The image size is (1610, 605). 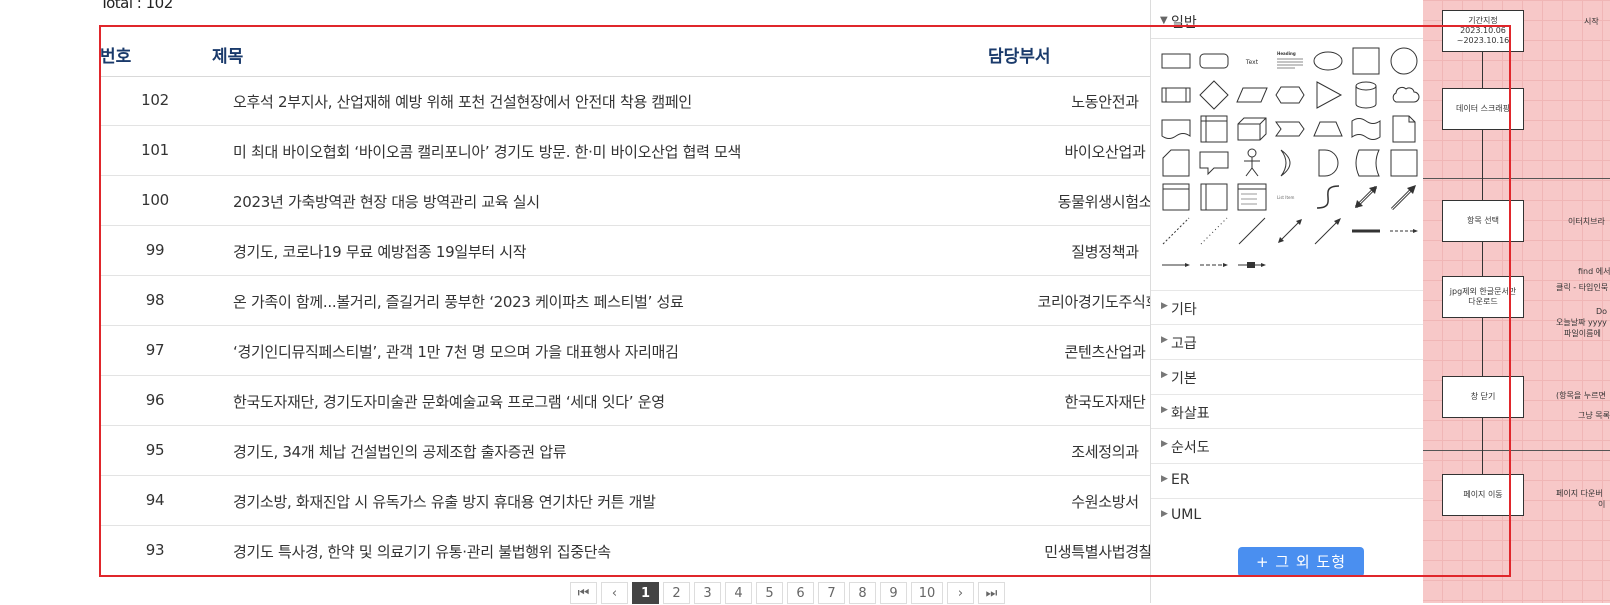 I want to click on dashed-arrow-shape-icon, so click(x=1214, y=265).